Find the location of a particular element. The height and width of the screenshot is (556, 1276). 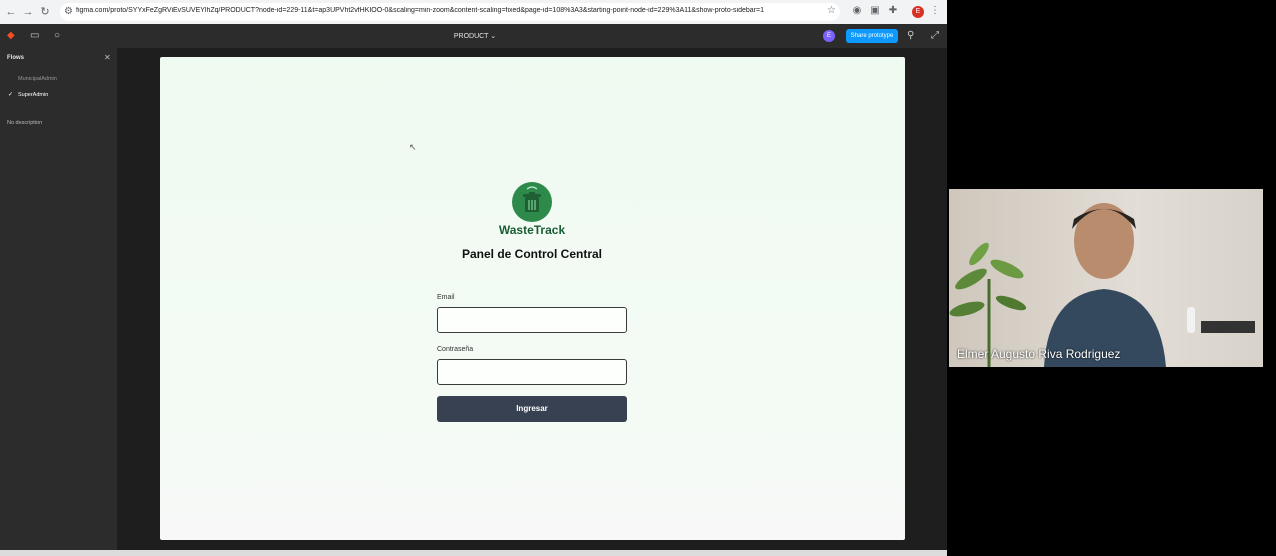

figma-toolbar: ◆ ▭ ○ PRODUCT ⌄ E Share prototype ⚲ ⤢ is located at coordinates (473, 36).